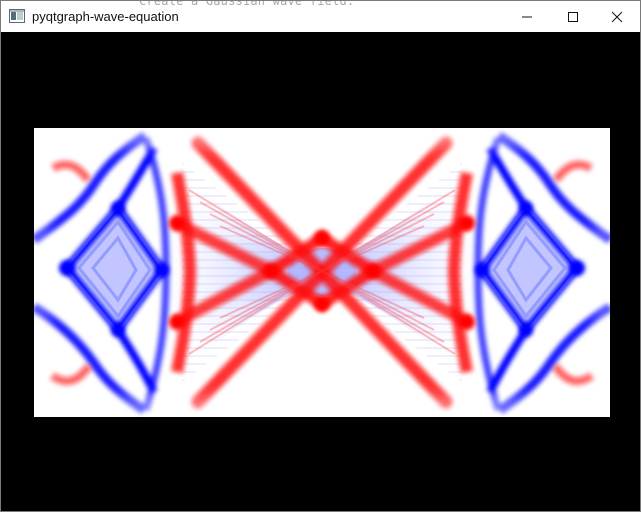 This screenshot has height=512, width=641. What do you see at coordinates (247, 4) in the screenshot?
I see `overlapping-background-text: Create a Gaussian wave field.` at bounding box center [247, 4].